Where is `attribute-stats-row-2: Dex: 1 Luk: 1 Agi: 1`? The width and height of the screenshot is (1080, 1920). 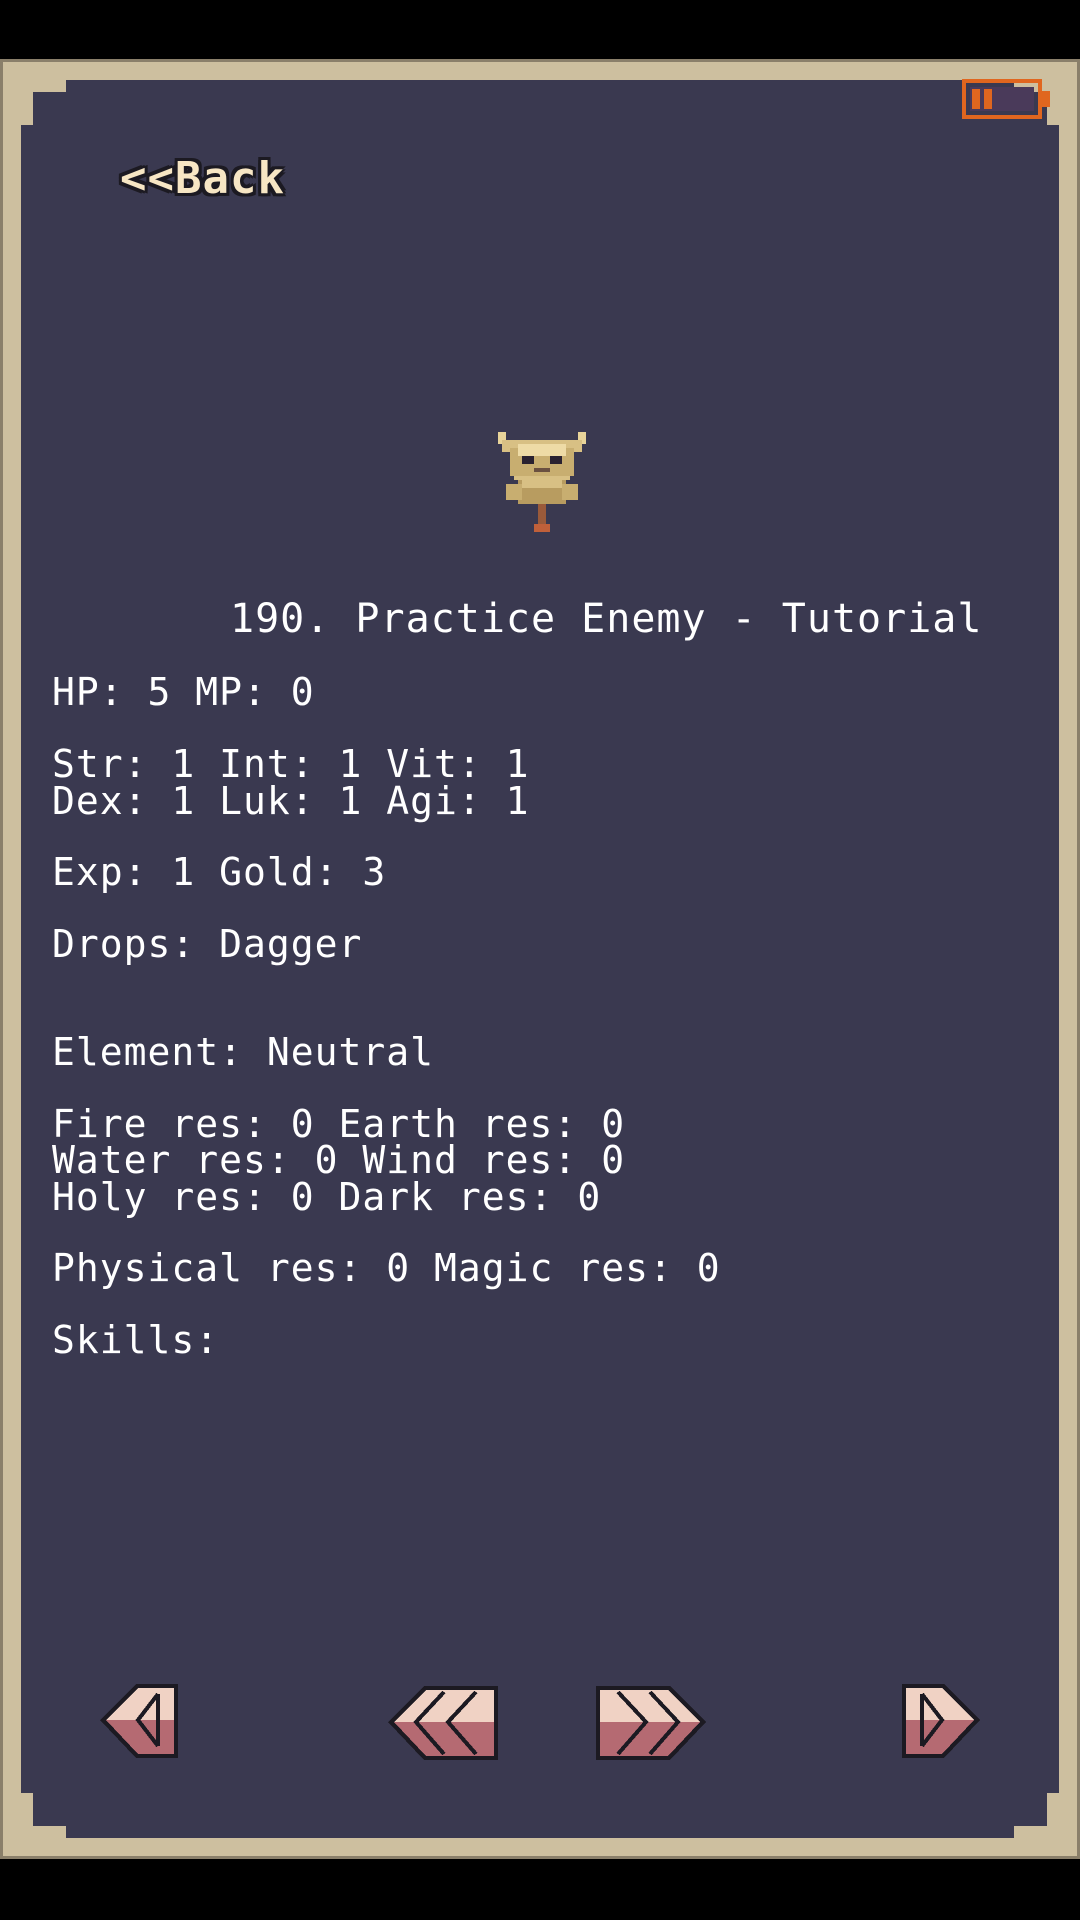
attribute-stats-row-2: Dex: 1 Luk: 1 Agi: 1 is located at coordinates (291, 801).